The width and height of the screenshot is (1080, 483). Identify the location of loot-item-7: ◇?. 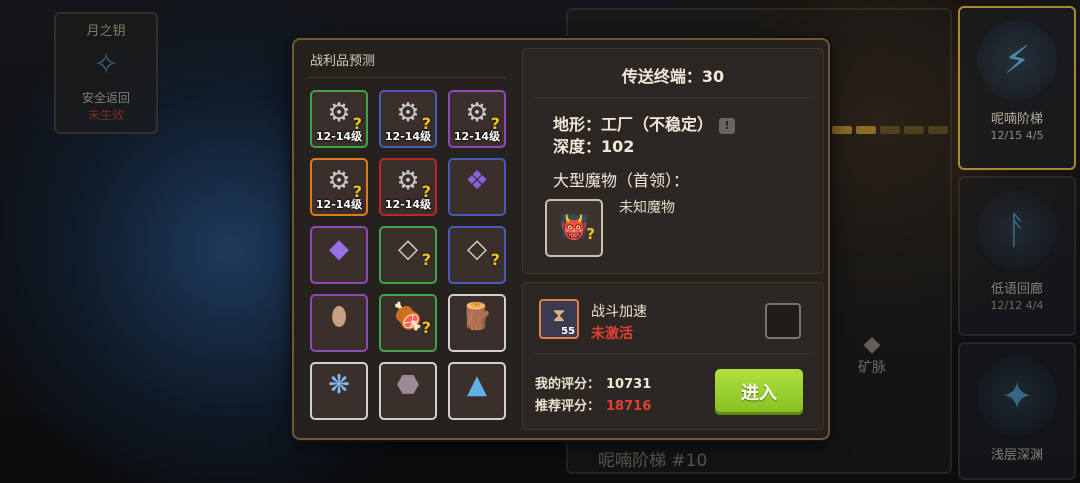
(408, 255).